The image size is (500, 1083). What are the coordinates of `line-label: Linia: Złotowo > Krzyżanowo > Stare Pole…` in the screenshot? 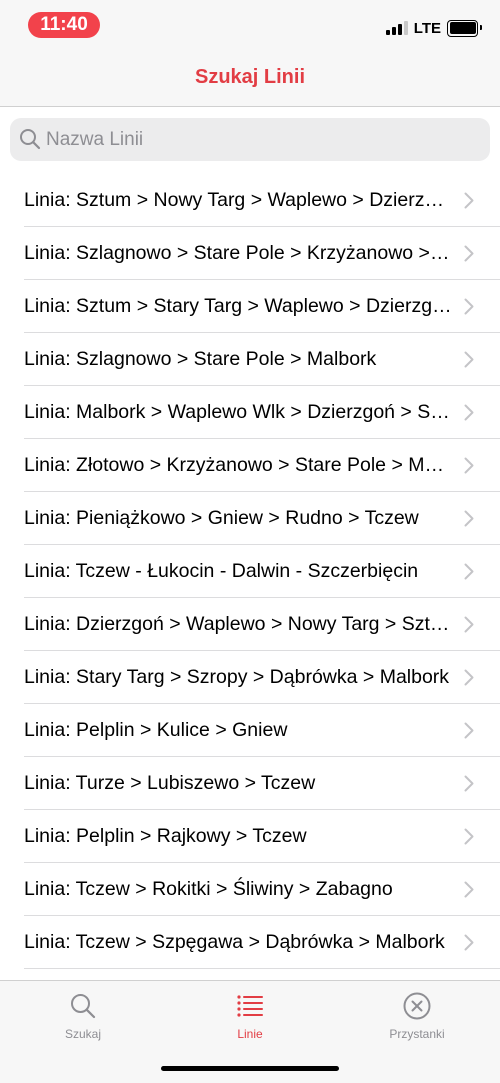 It's located at (238, 465).